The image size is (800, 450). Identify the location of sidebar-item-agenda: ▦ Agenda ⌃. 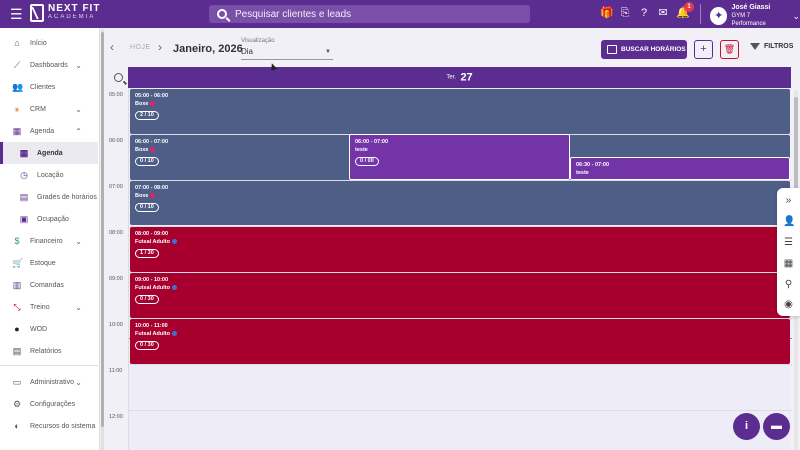
(49, 131).